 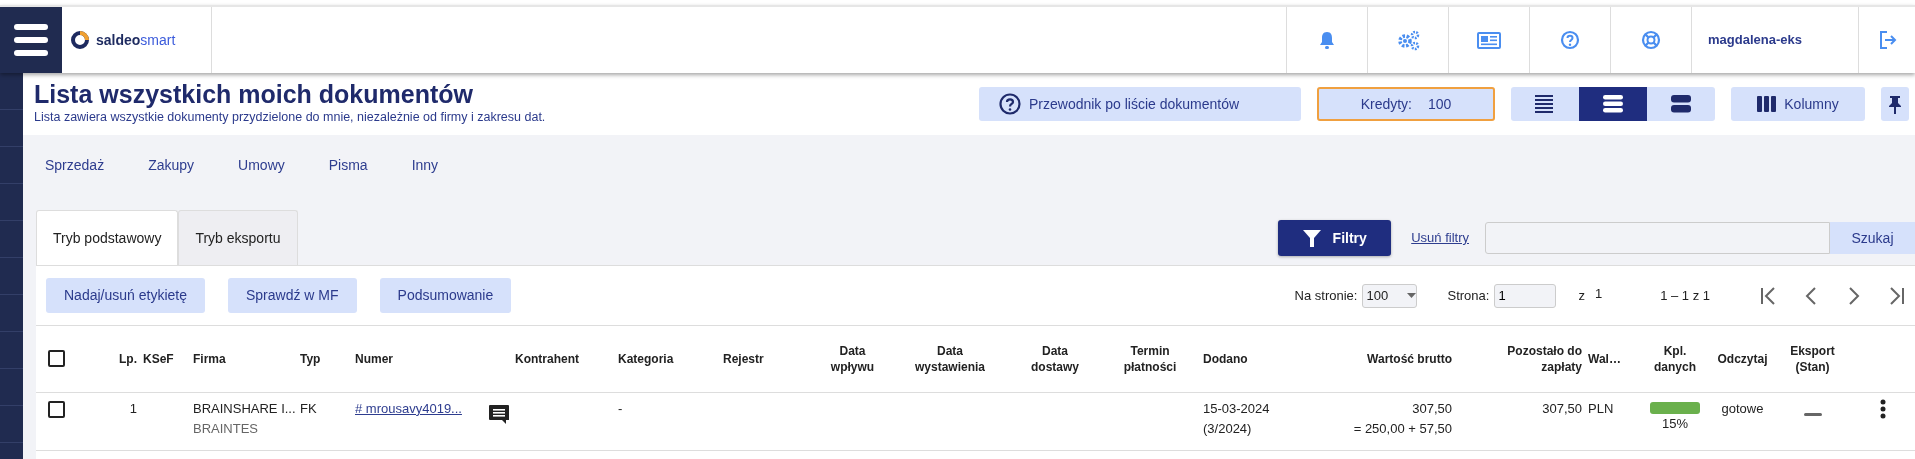 I want to click on page-range: 1 – 1 z 1, so click(x=1685, y=295).